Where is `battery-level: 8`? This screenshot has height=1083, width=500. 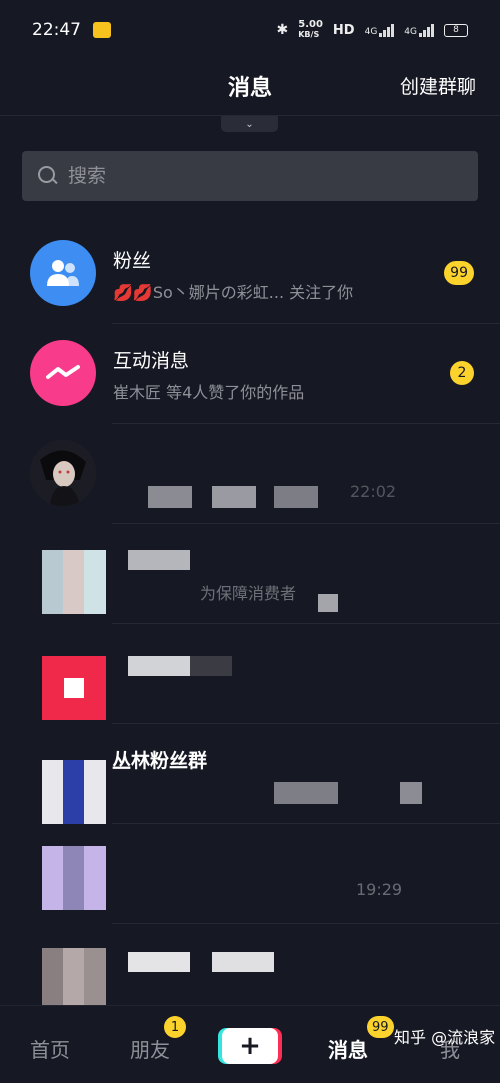
battery-level: 8 is located at coordinates (456, 30).